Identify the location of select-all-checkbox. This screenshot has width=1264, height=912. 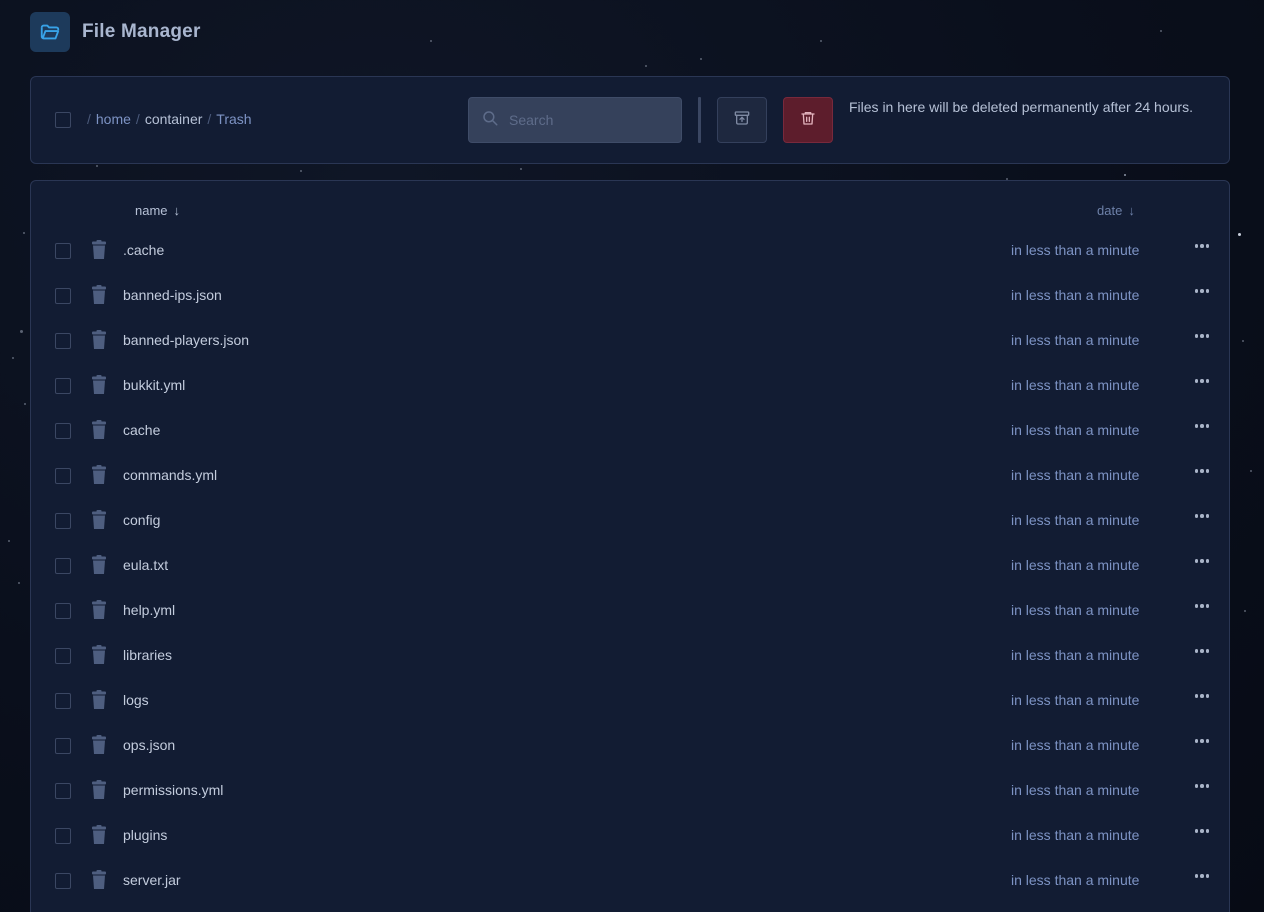
(63, 120).